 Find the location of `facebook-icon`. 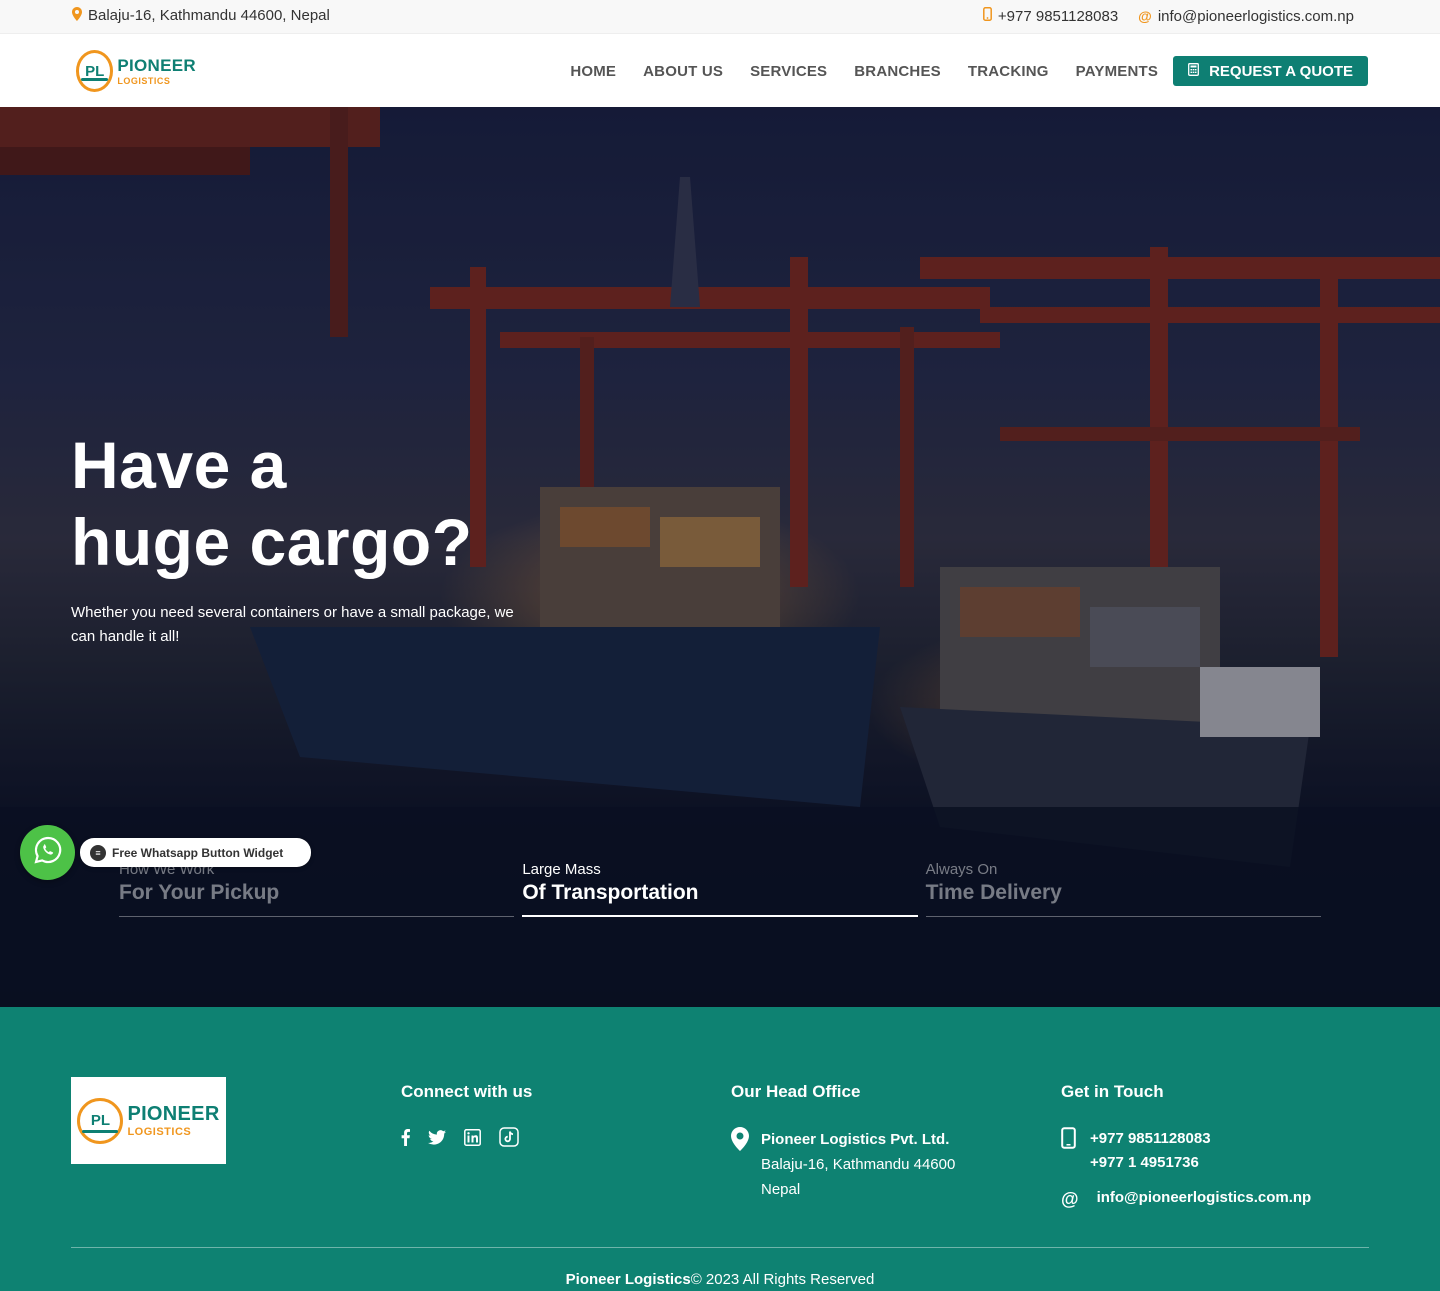

facebook-icon is located at coordinates (405, 1139).